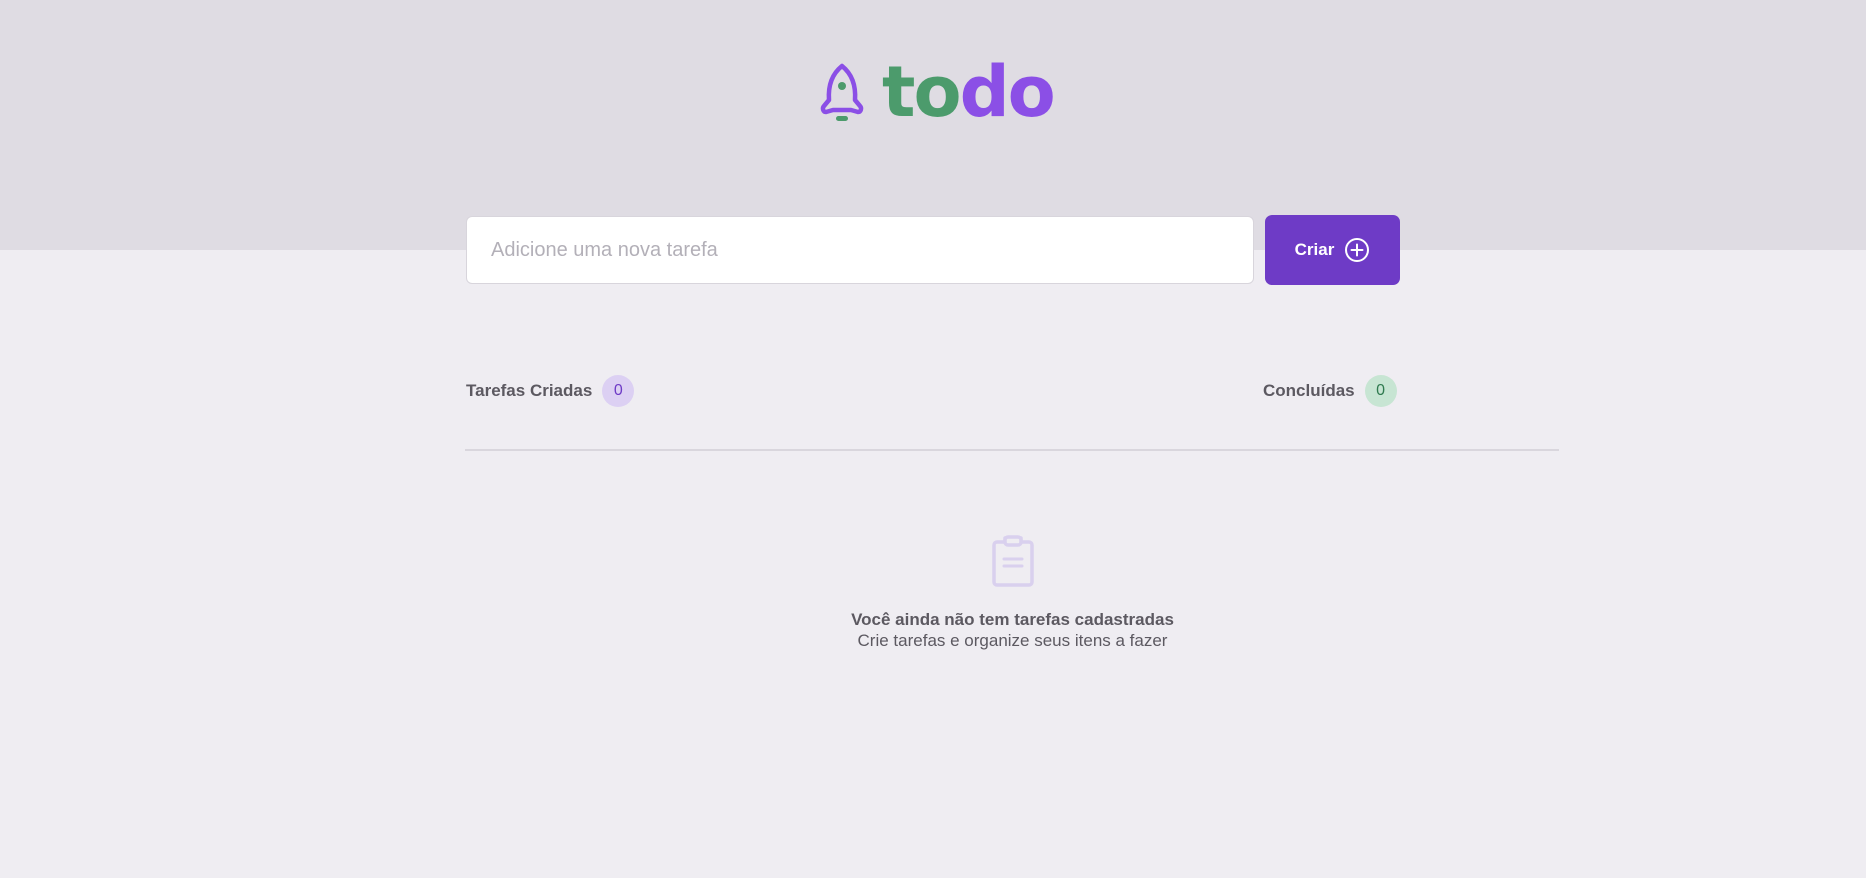 The height and width of the screenshot is (878, 1866). Describe the element at coordinates (1309, 390) in the screenshot. I see `completed-tasks-label: Concluídas` at that location.